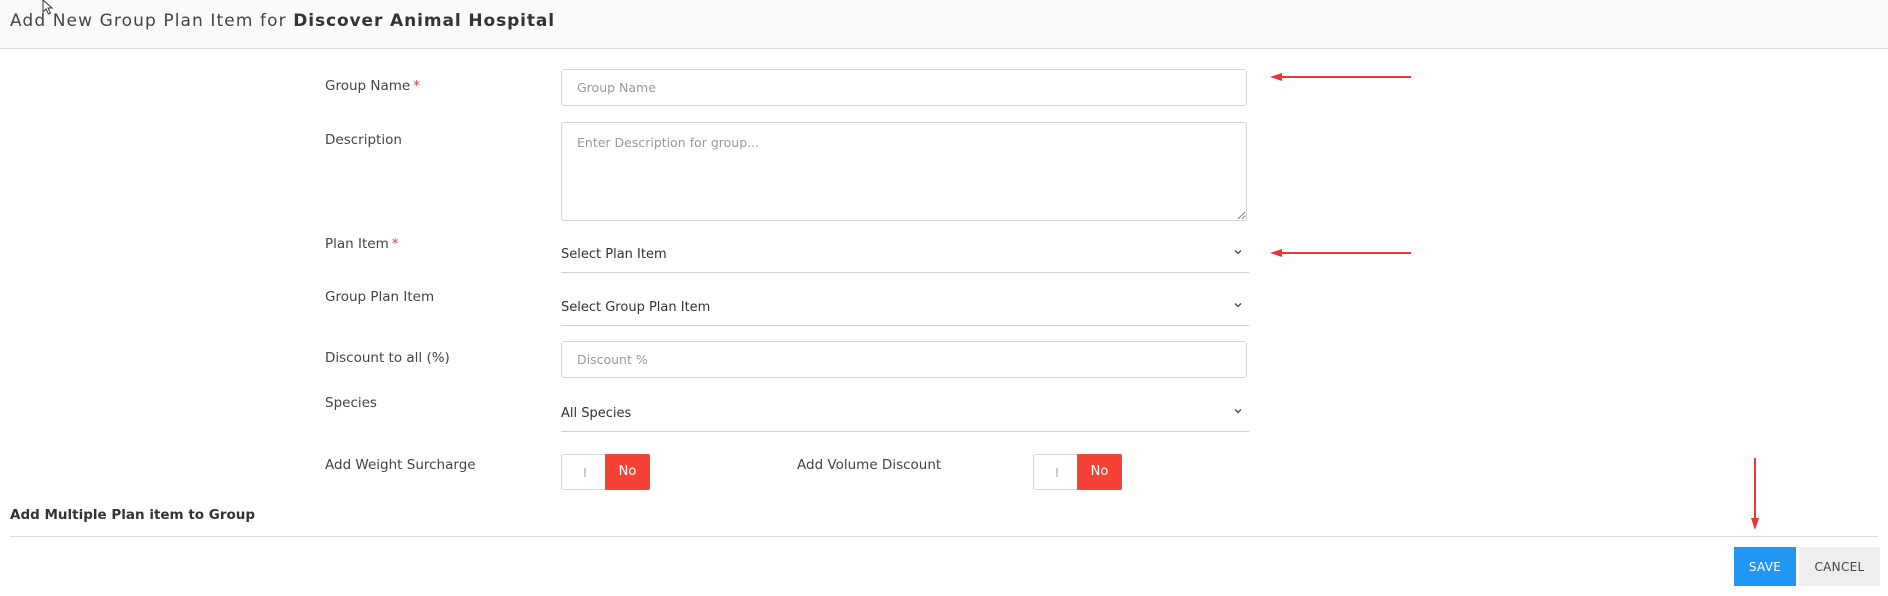  I want to click on species-selected-value: All Species, so click(596, 413).